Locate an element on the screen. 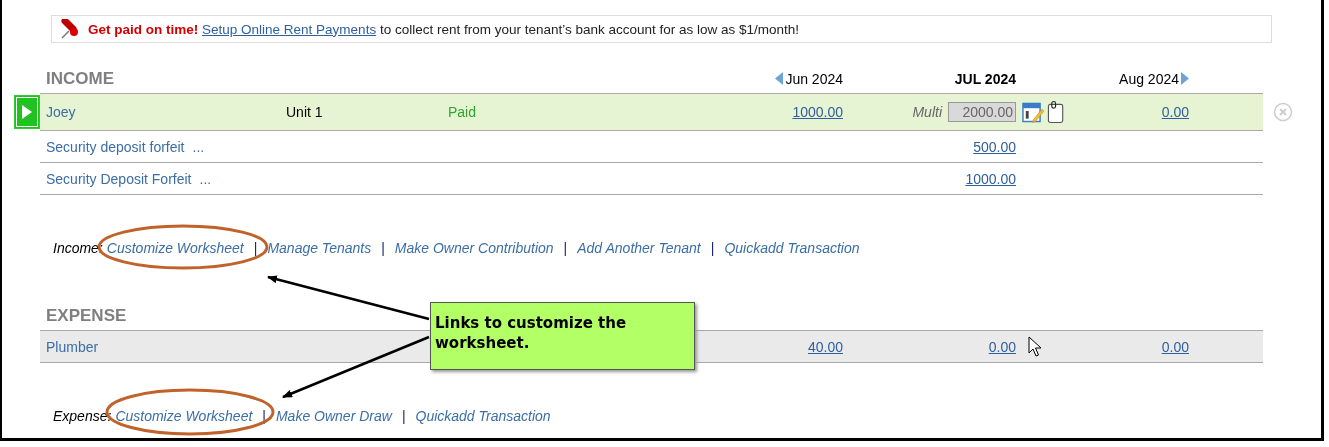  month-label: JUL 2024 is located at coordinates (985, 78).